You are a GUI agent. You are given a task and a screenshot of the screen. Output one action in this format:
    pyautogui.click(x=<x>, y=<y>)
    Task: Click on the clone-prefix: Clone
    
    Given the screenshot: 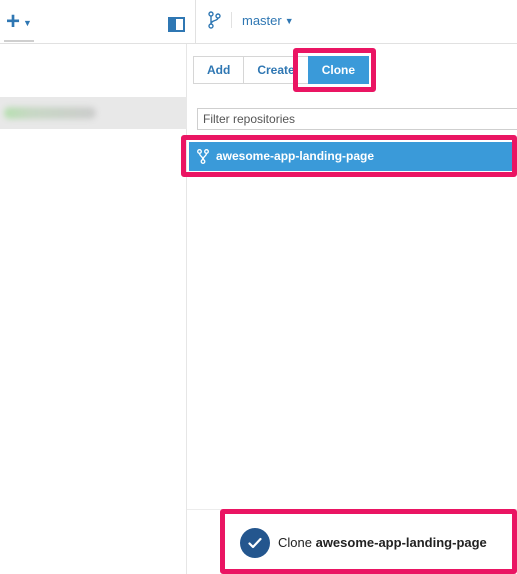 What is the action you would take?
    pyautogui.click(x=295, y=542)
    